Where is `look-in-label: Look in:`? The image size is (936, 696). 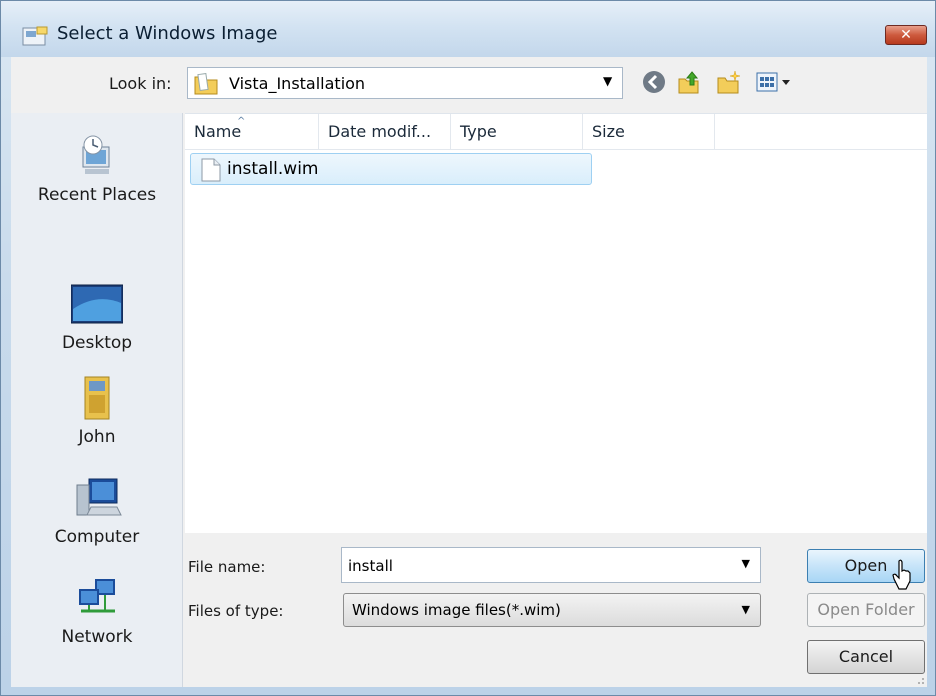
look-in-label: Look in: is located at coordinates (140, 83).